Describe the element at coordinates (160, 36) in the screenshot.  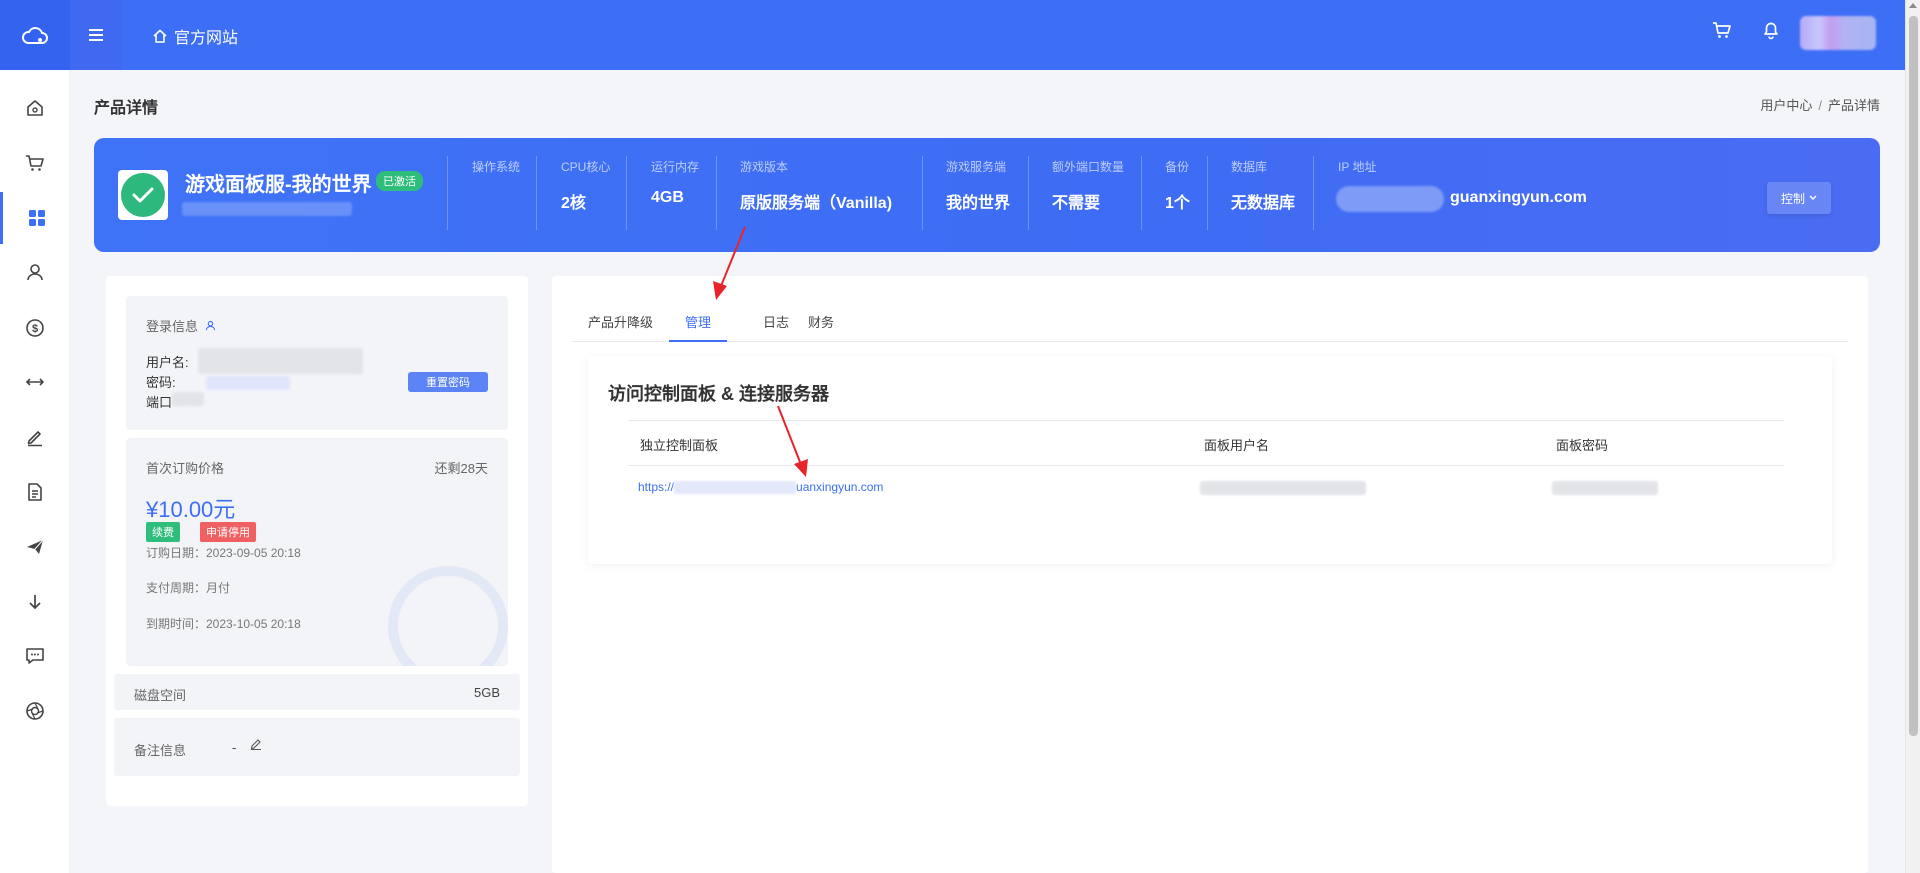
I see `home-icon` at that location.